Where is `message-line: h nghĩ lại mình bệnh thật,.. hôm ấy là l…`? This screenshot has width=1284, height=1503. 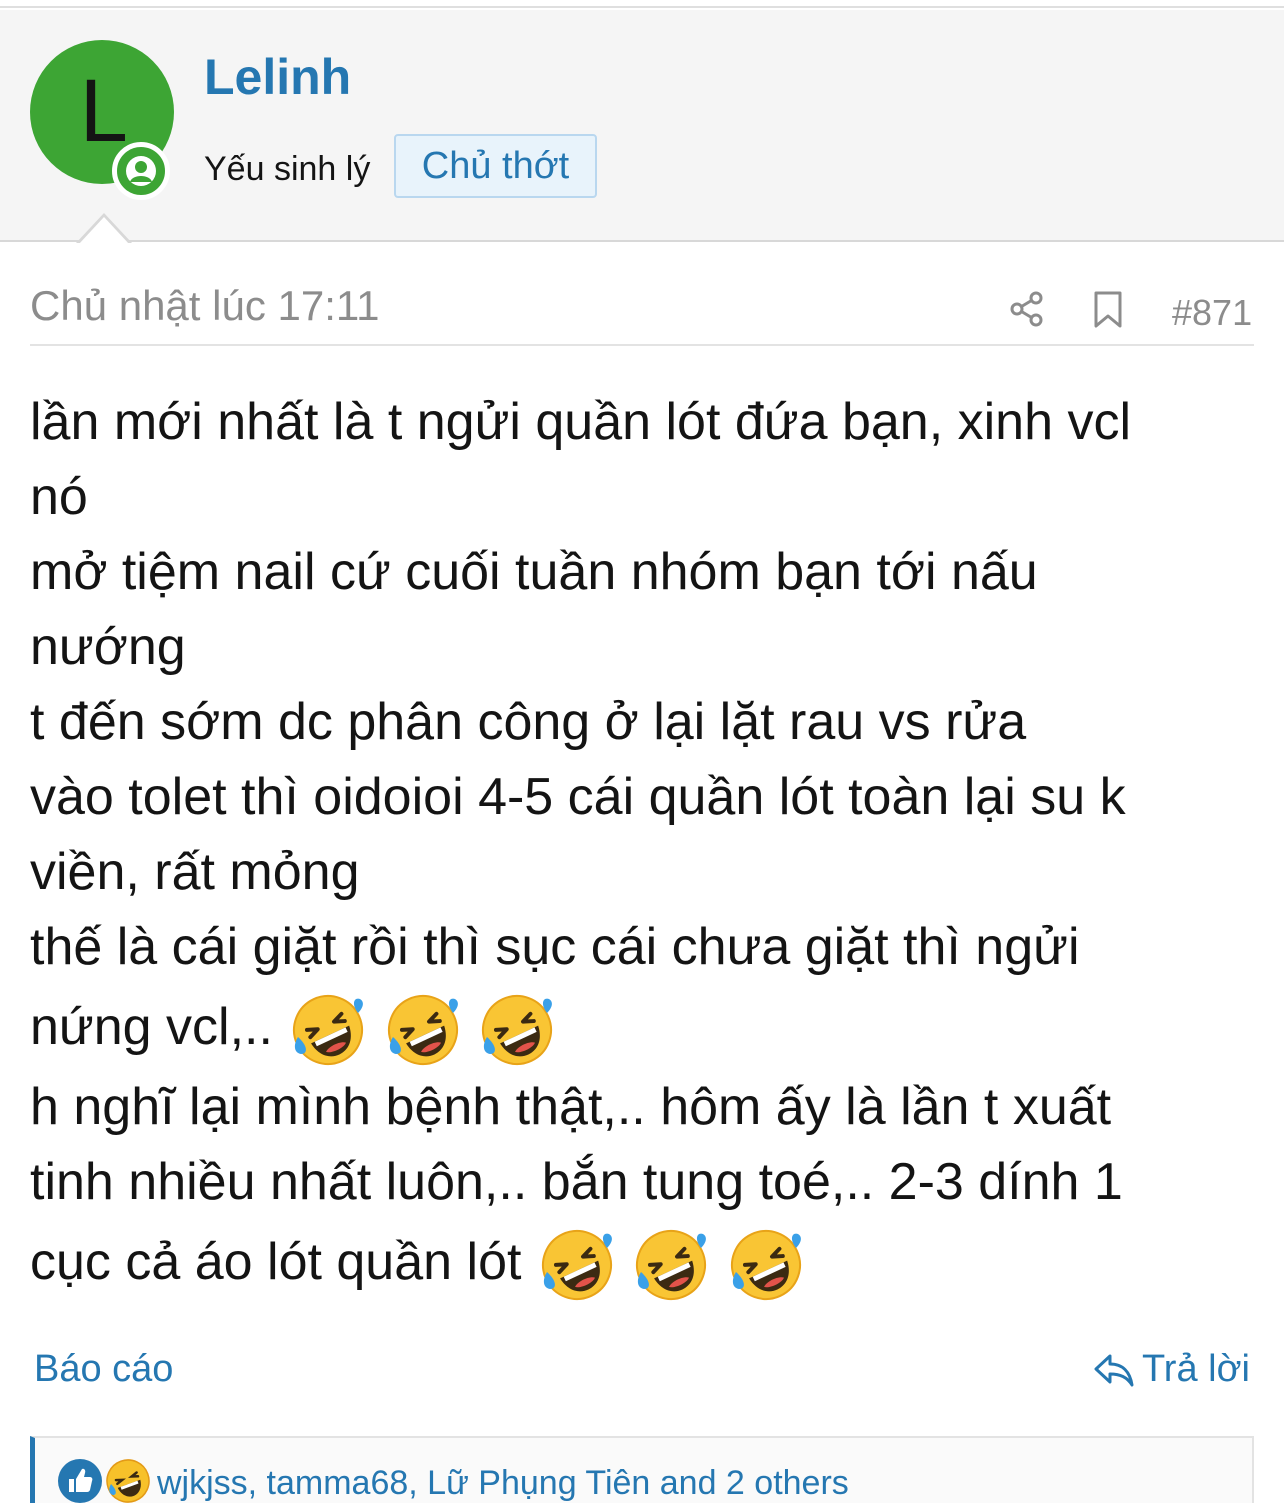 message-line: h nghĩ lại mình bệnh thật,.. hôm ấy là l… is located at coordinates (571, 1107).